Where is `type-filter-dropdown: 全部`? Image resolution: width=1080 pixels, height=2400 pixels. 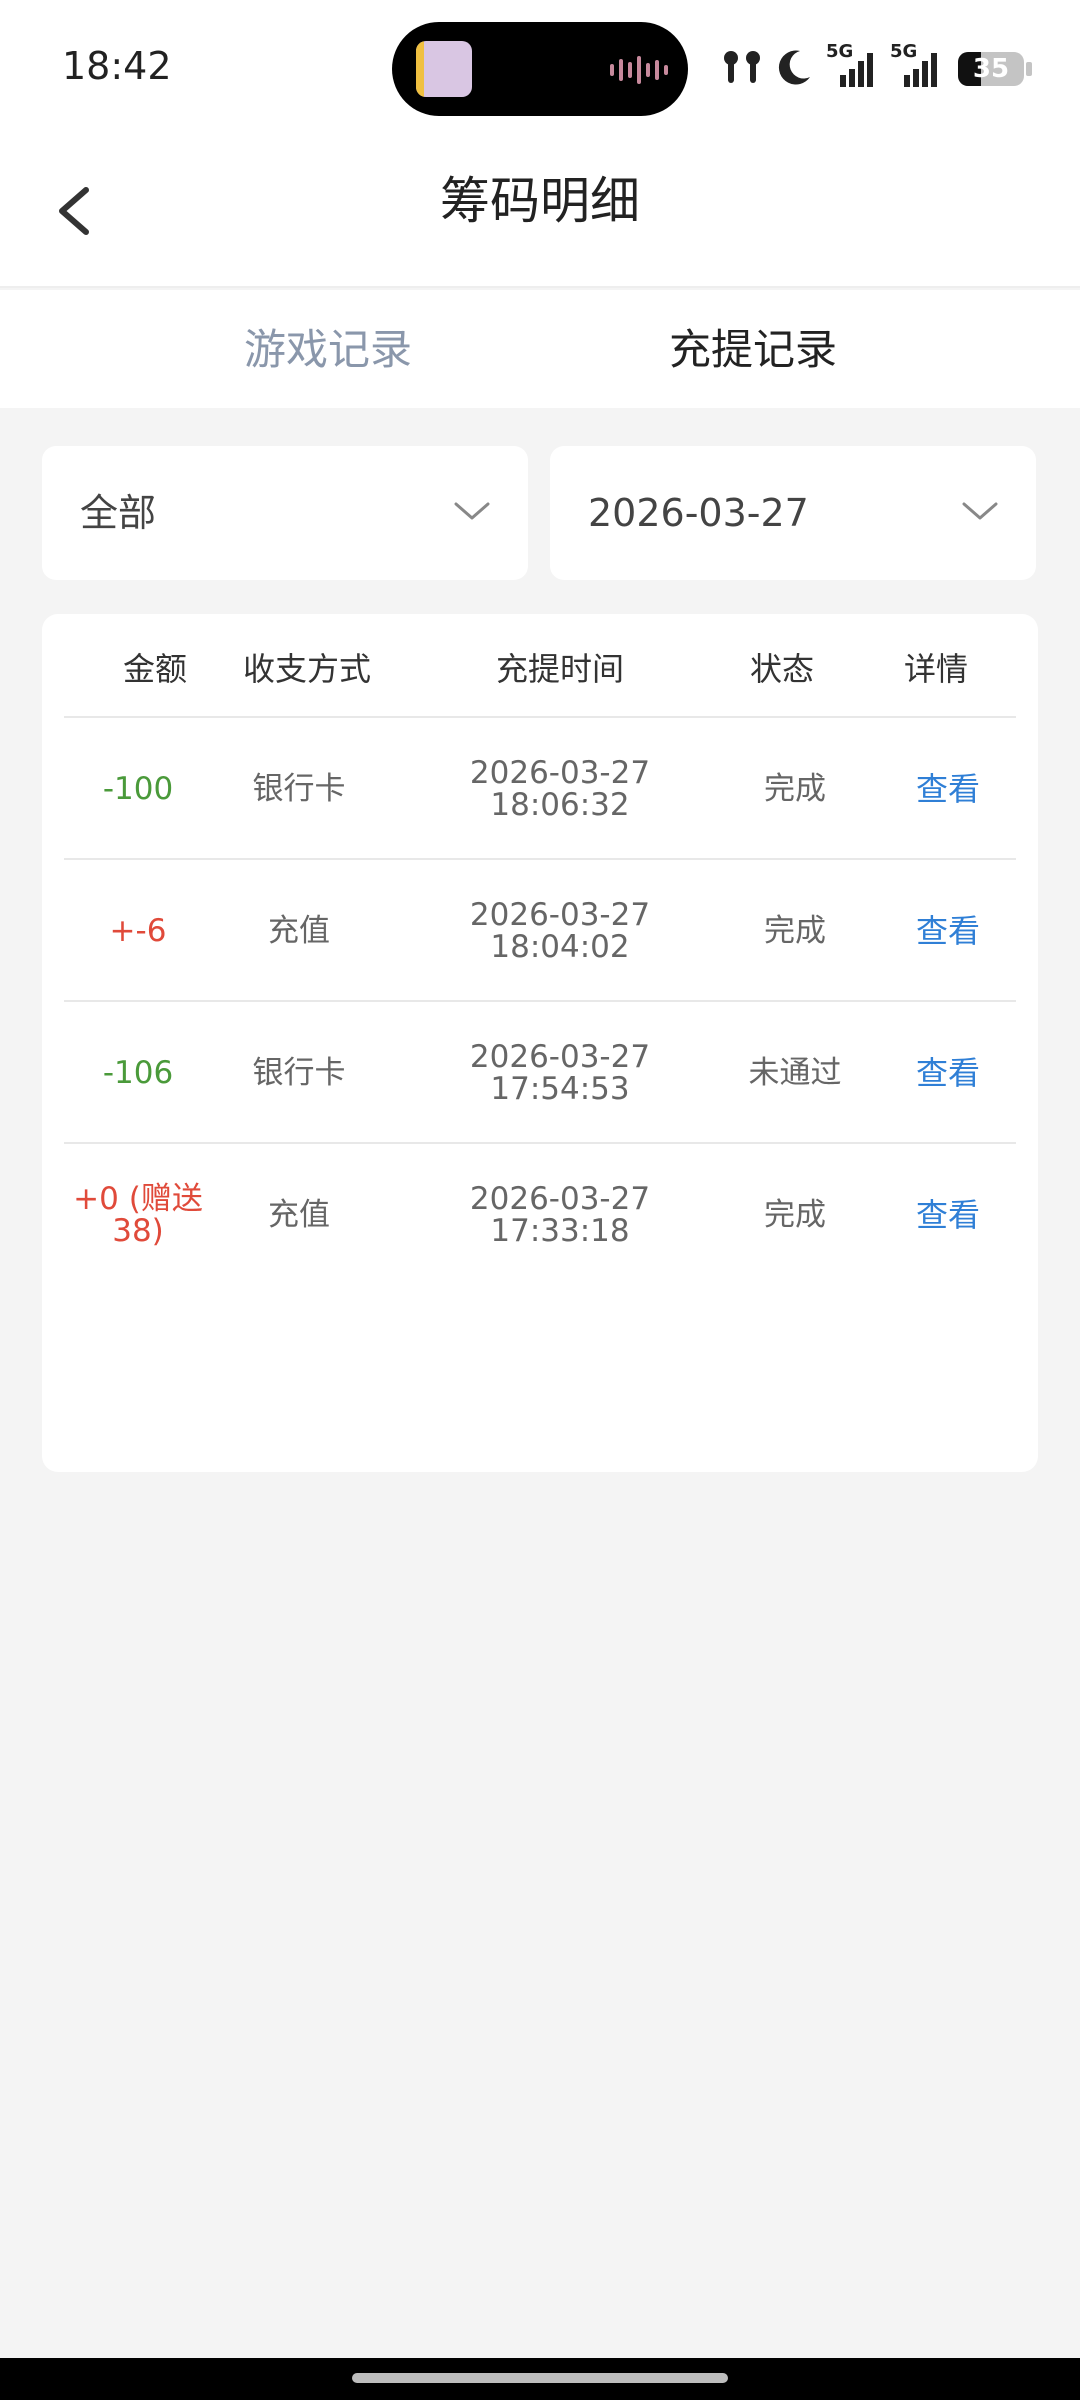
type-filter-dropdown: 全部 is located at coordinates (285, 513).